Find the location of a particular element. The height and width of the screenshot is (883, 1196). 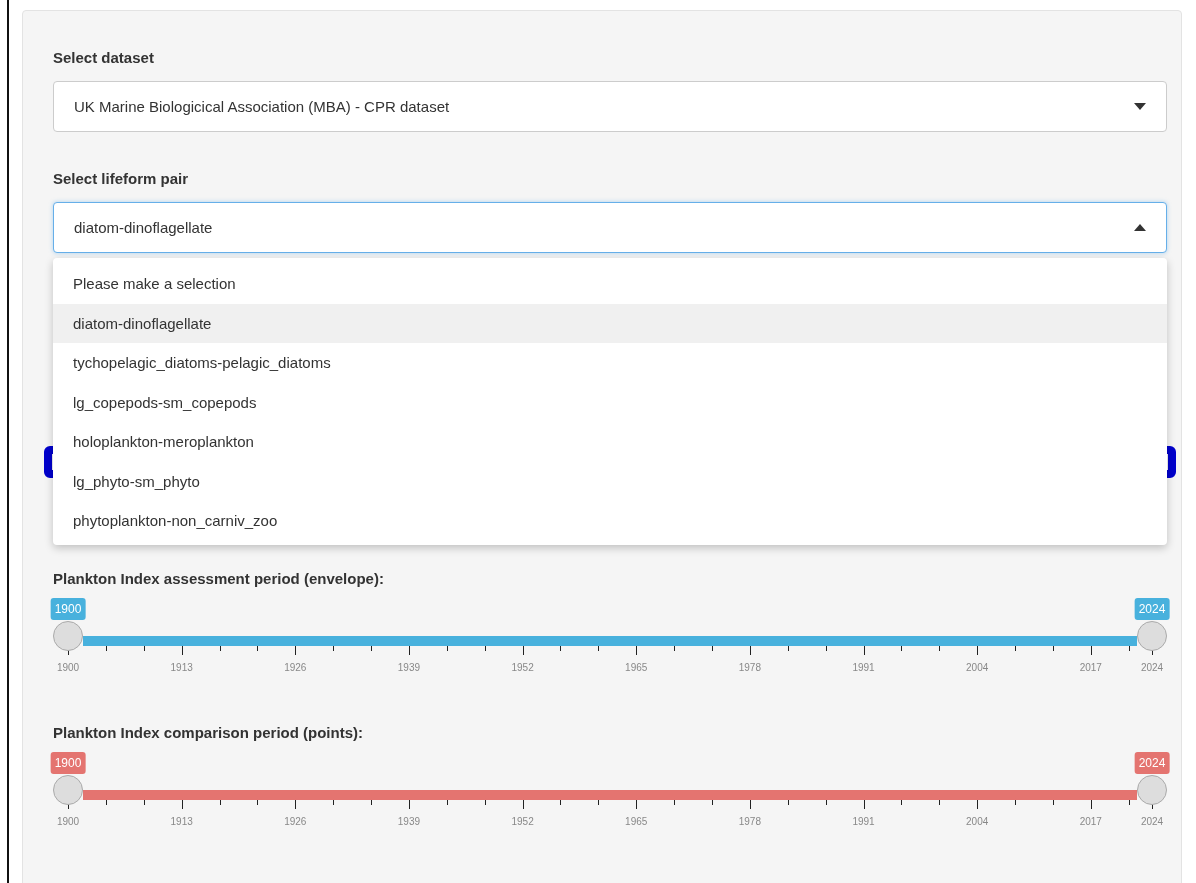

field-label: Select lifeform pair is located at coordinates (121, 179).